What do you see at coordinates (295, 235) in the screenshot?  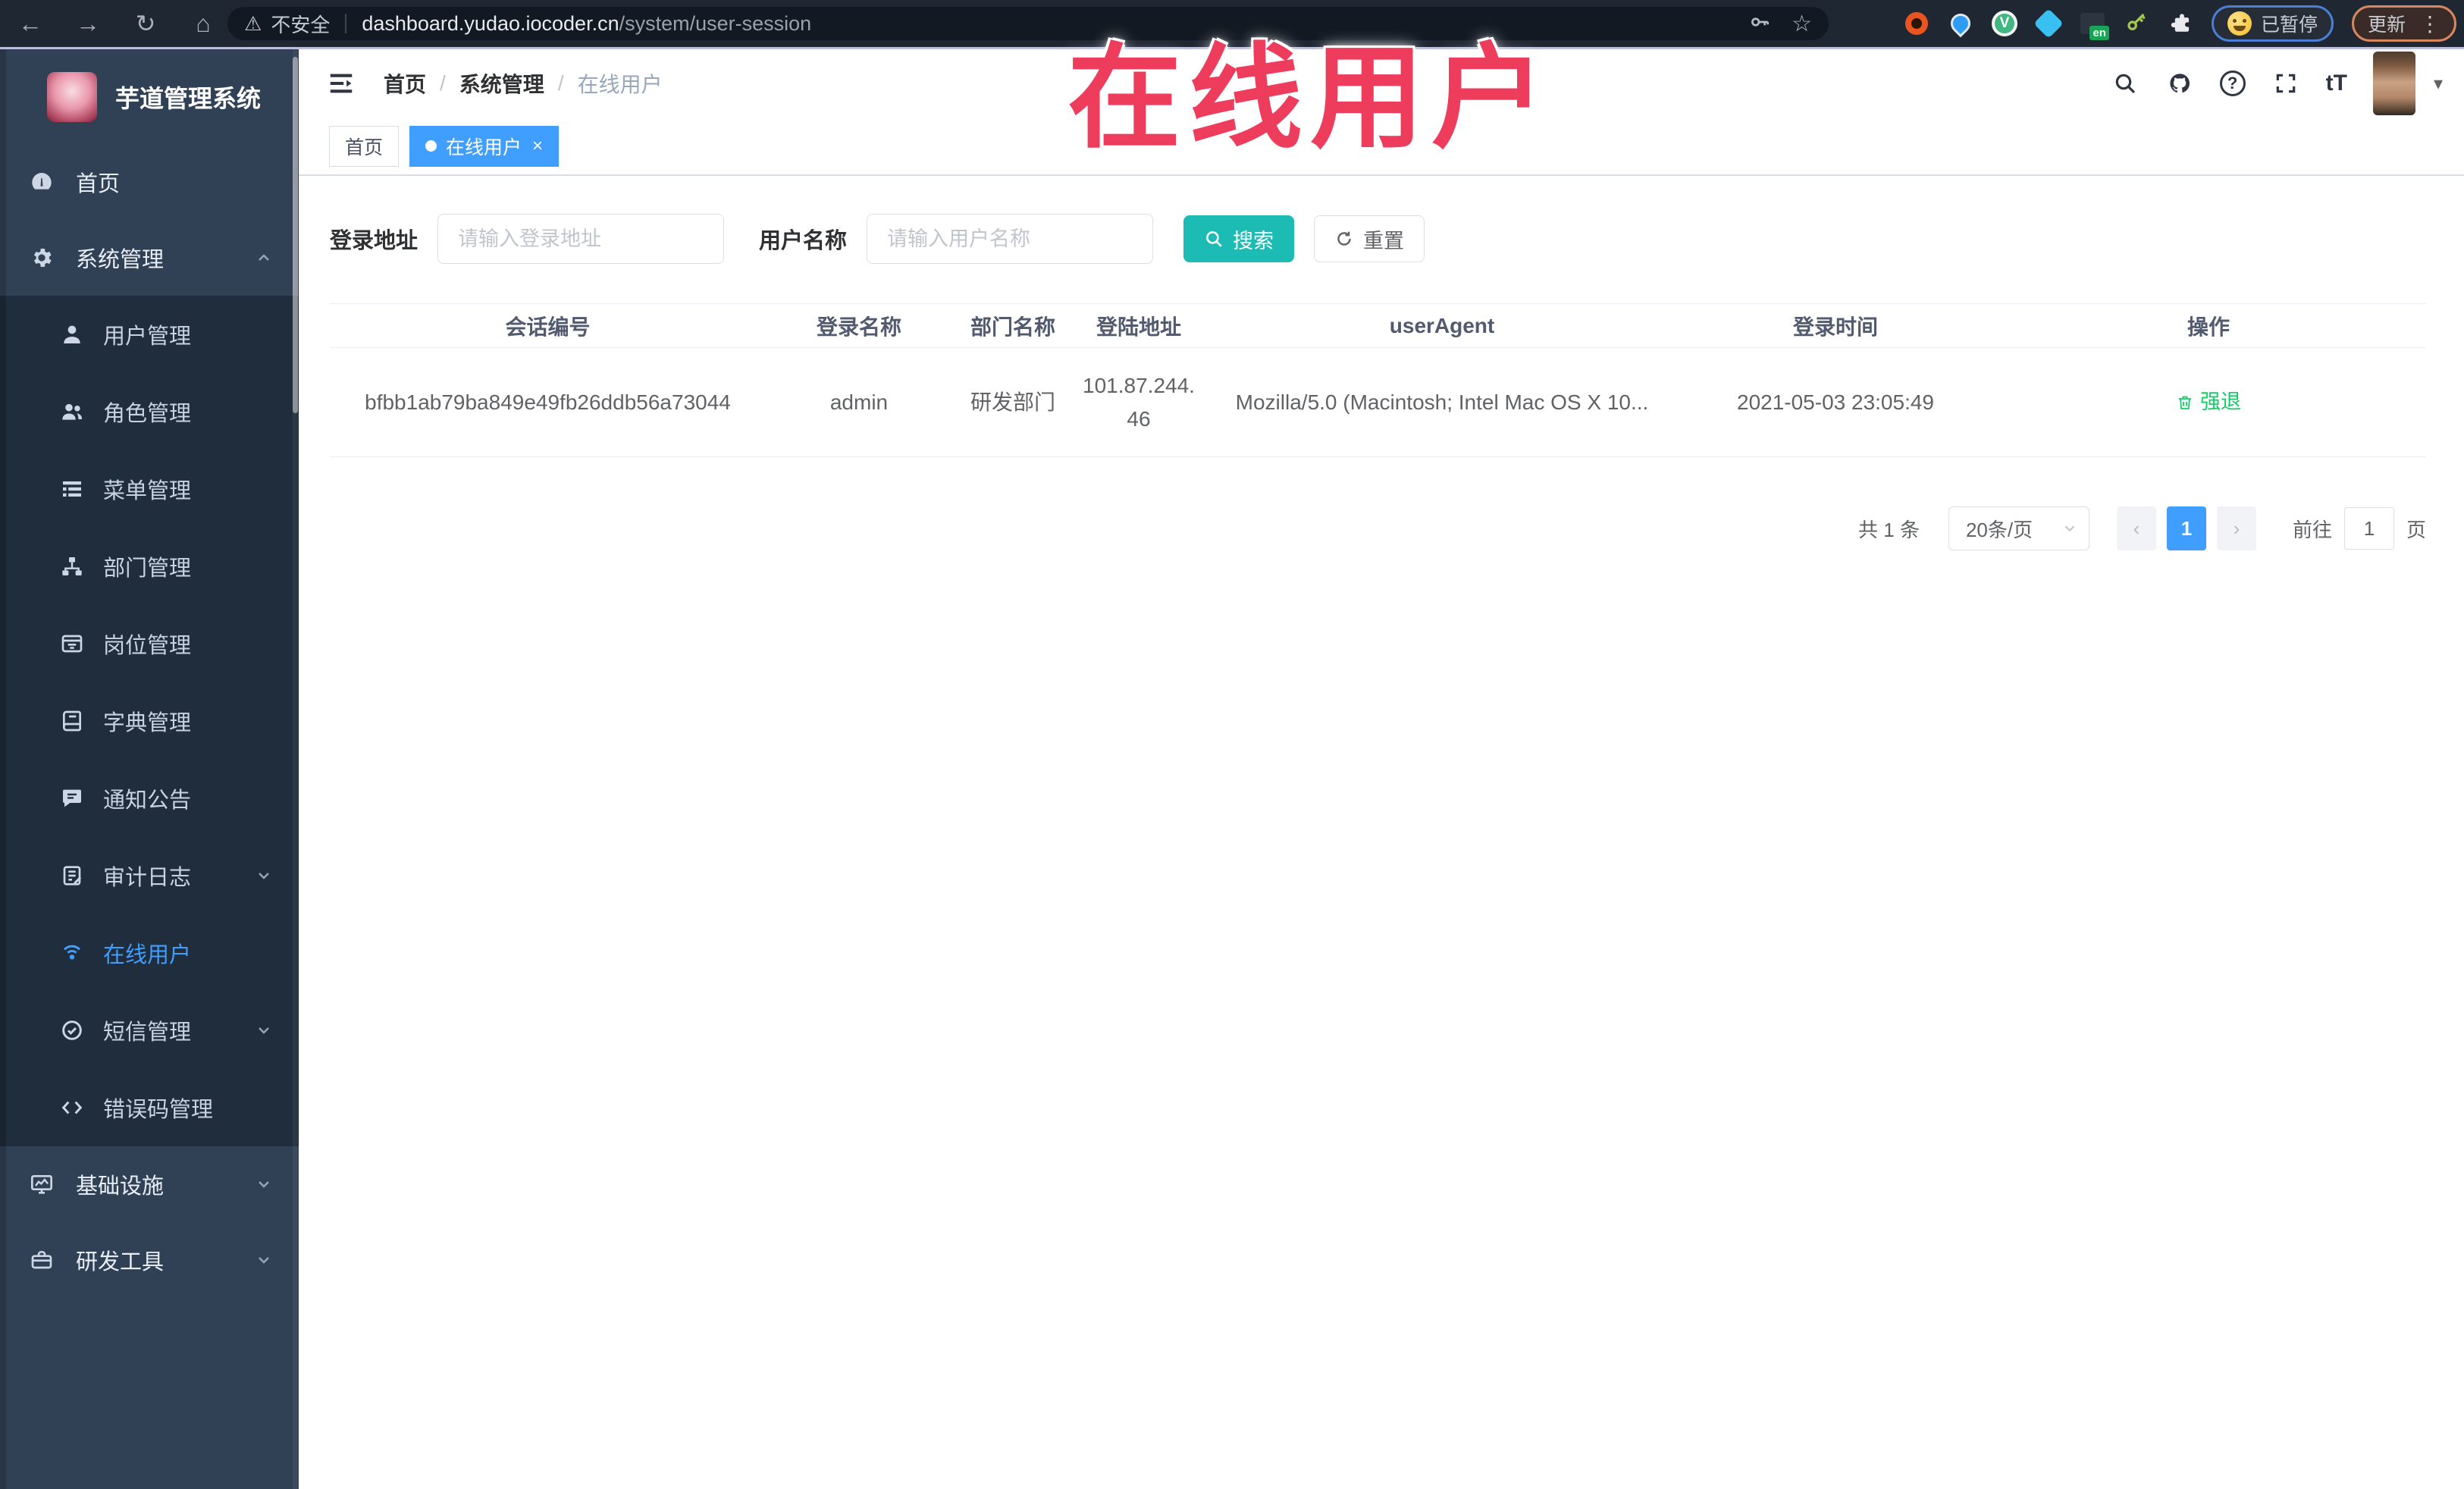 I see `sidebar-scrollbar-thumb` at bounding box center [295, 235].